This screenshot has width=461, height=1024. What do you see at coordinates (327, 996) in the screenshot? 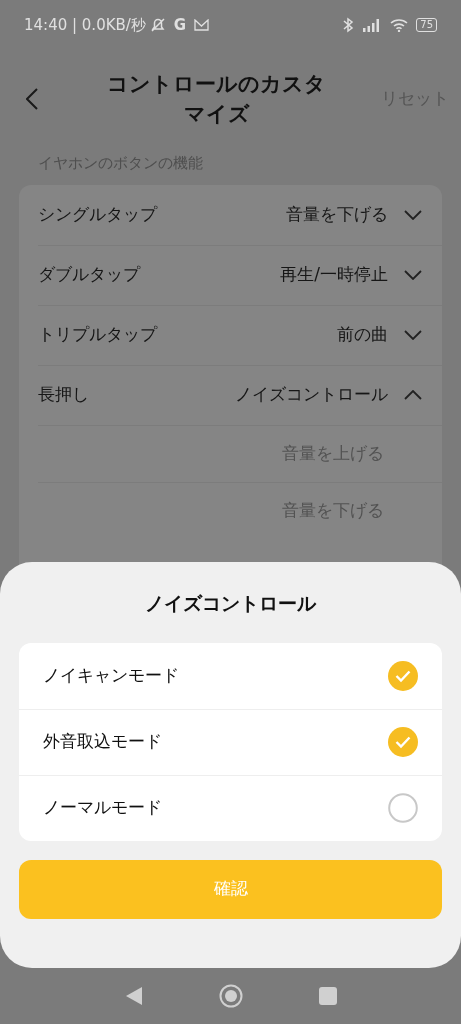
I see `nav-recents-icon` at bounding box center [327, 996].